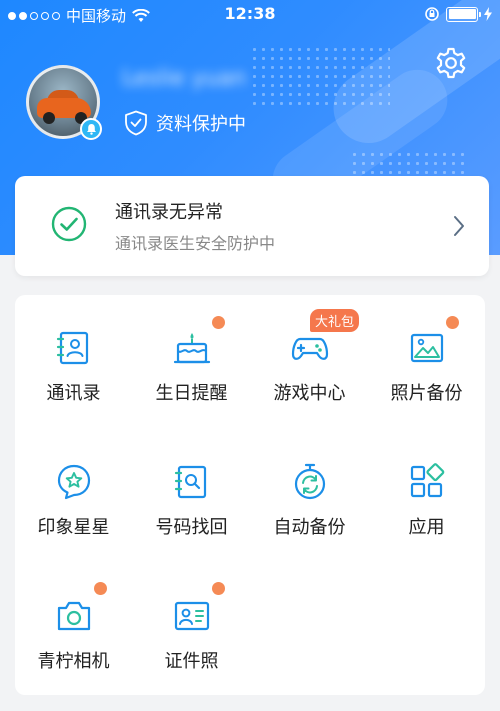 The width and height of the screenshot is (500, 711). What do you see at coordinates (320, 75) in the screenshot?
I see `decorative-dots` at bounding box center [320, 75].